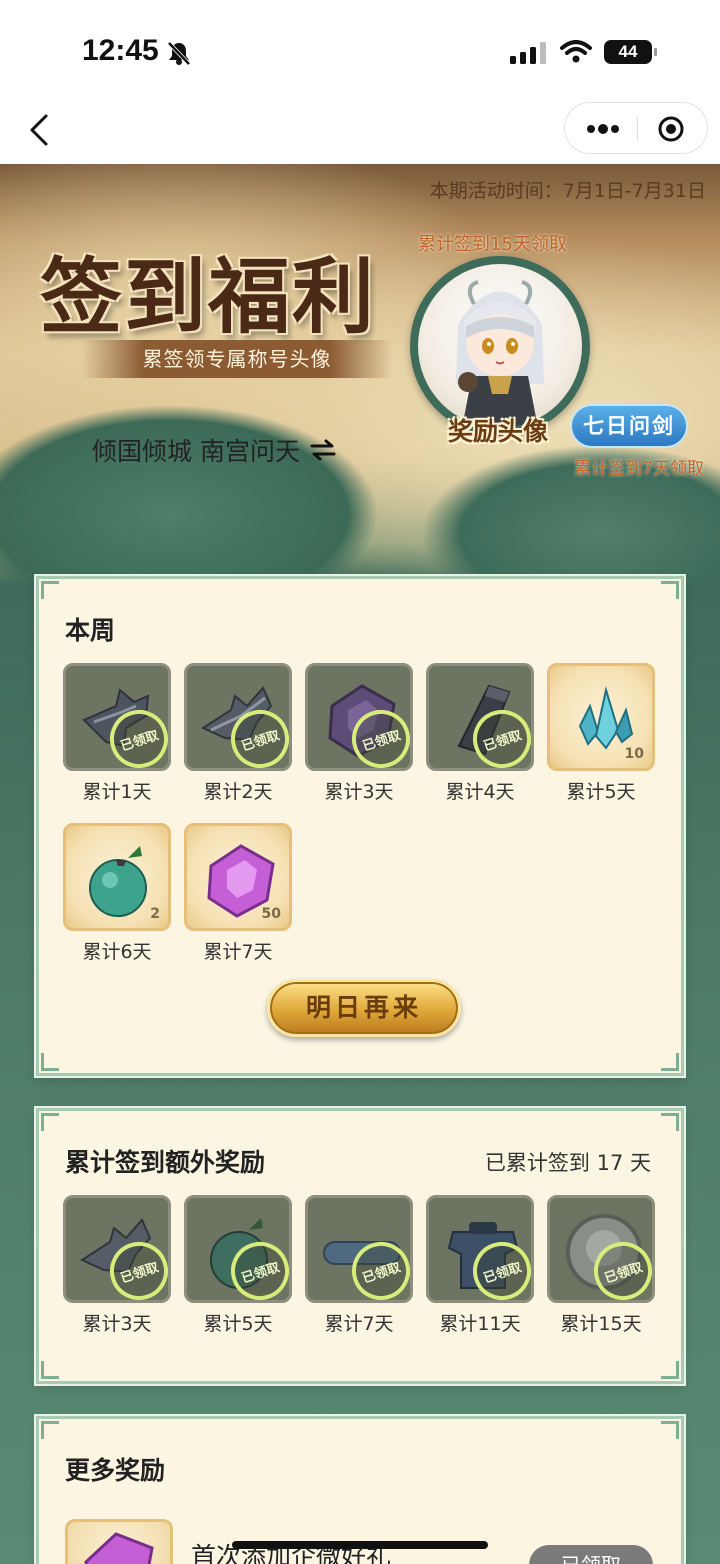 This screenshot has width=720, height=1564. What do you see at coordinates (364, 1008) in the screenshot?
I see `come-back-tomorrow-button: 明日再来` at bounding box center [364, 1008].